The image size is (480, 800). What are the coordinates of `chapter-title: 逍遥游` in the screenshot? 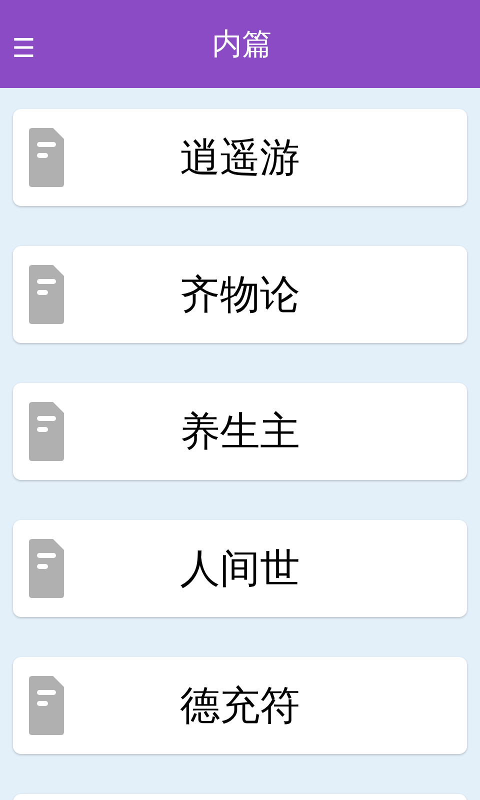 It's located at (240, 158).